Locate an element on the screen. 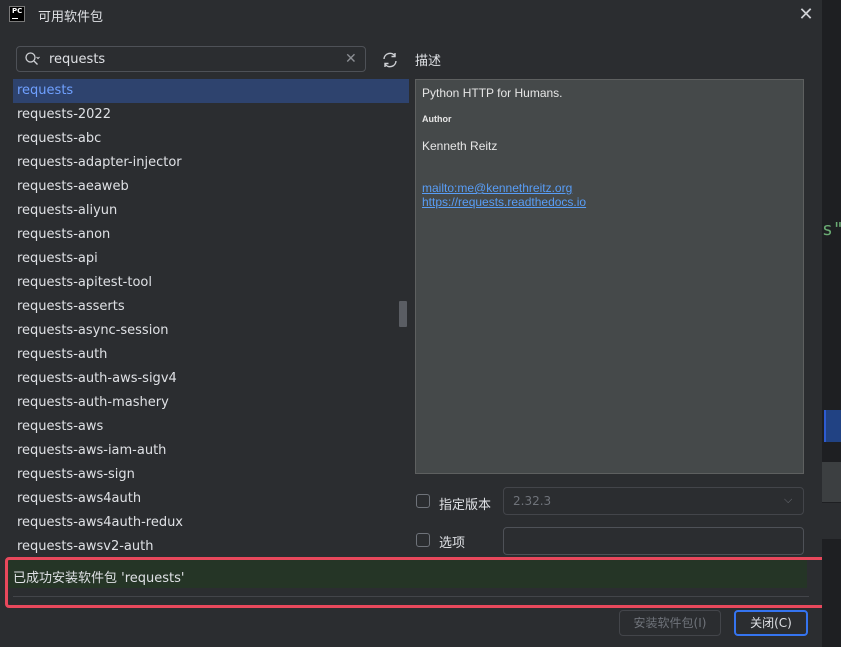  background-code-fragment: s" is located at coordinates (831, 229).